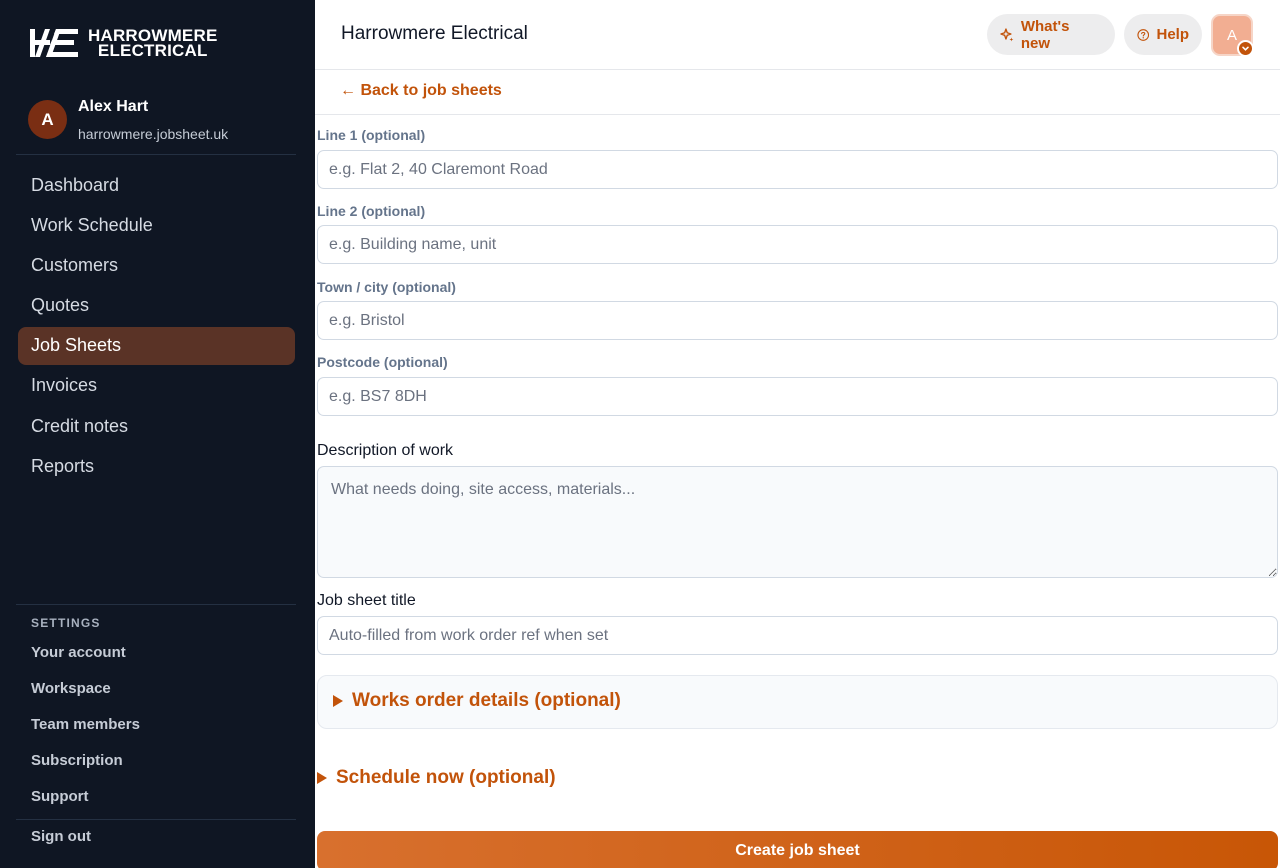 This screenshot has width=1280, height=868. What do you see at coordinates (152, 50) in the screenshot?
I see `logo-line-2: ELECTRICAL` at bounding box center [152, 50].